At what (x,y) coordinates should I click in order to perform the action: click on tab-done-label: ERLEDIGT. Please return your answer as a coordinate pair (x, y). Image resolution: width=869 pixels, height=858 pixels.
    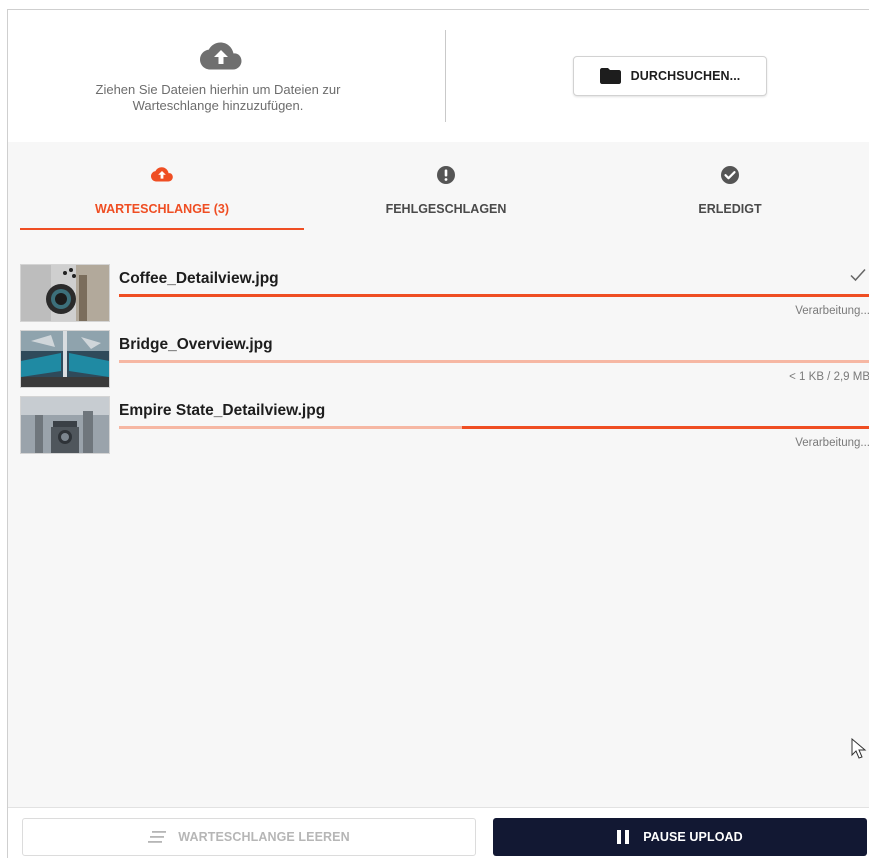
    Looking at the image, I should click on (730, 209).